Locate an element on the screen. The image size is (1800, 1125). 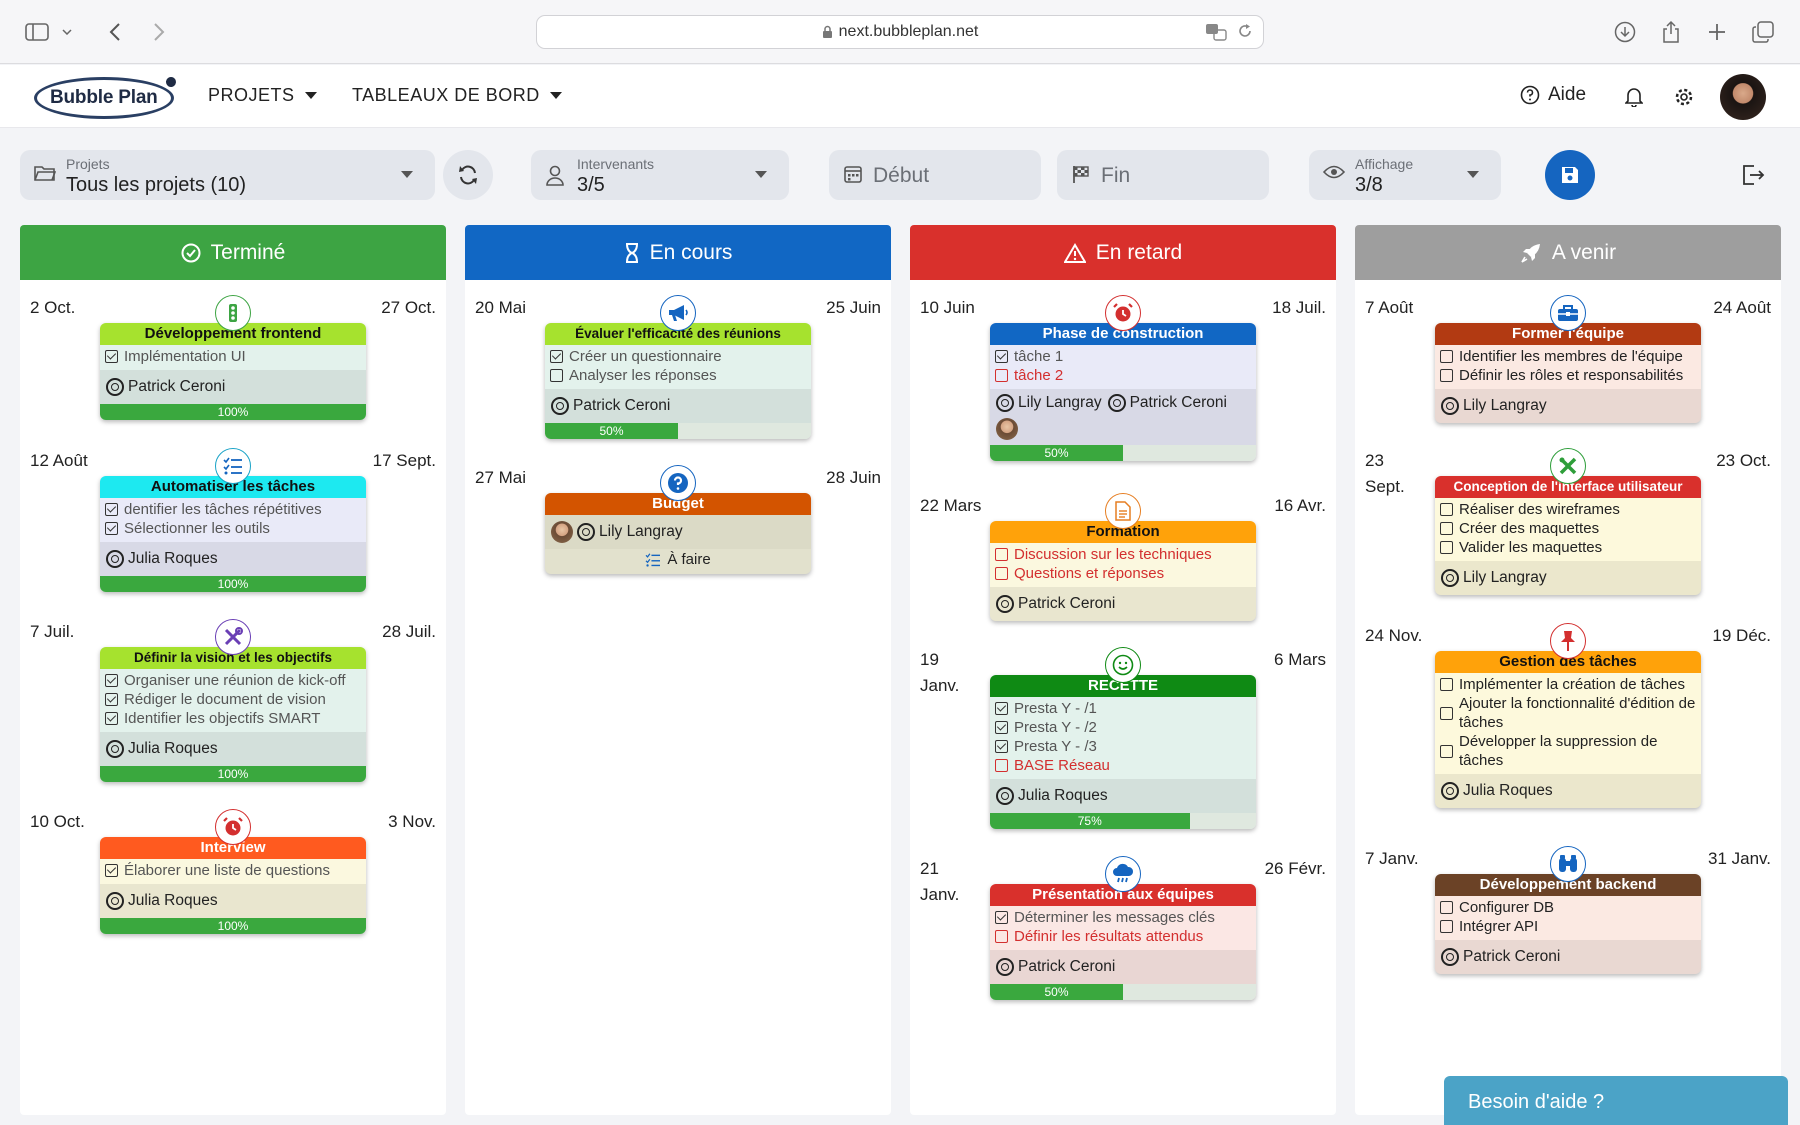
download-icon is located at coordinates (1625, 32).